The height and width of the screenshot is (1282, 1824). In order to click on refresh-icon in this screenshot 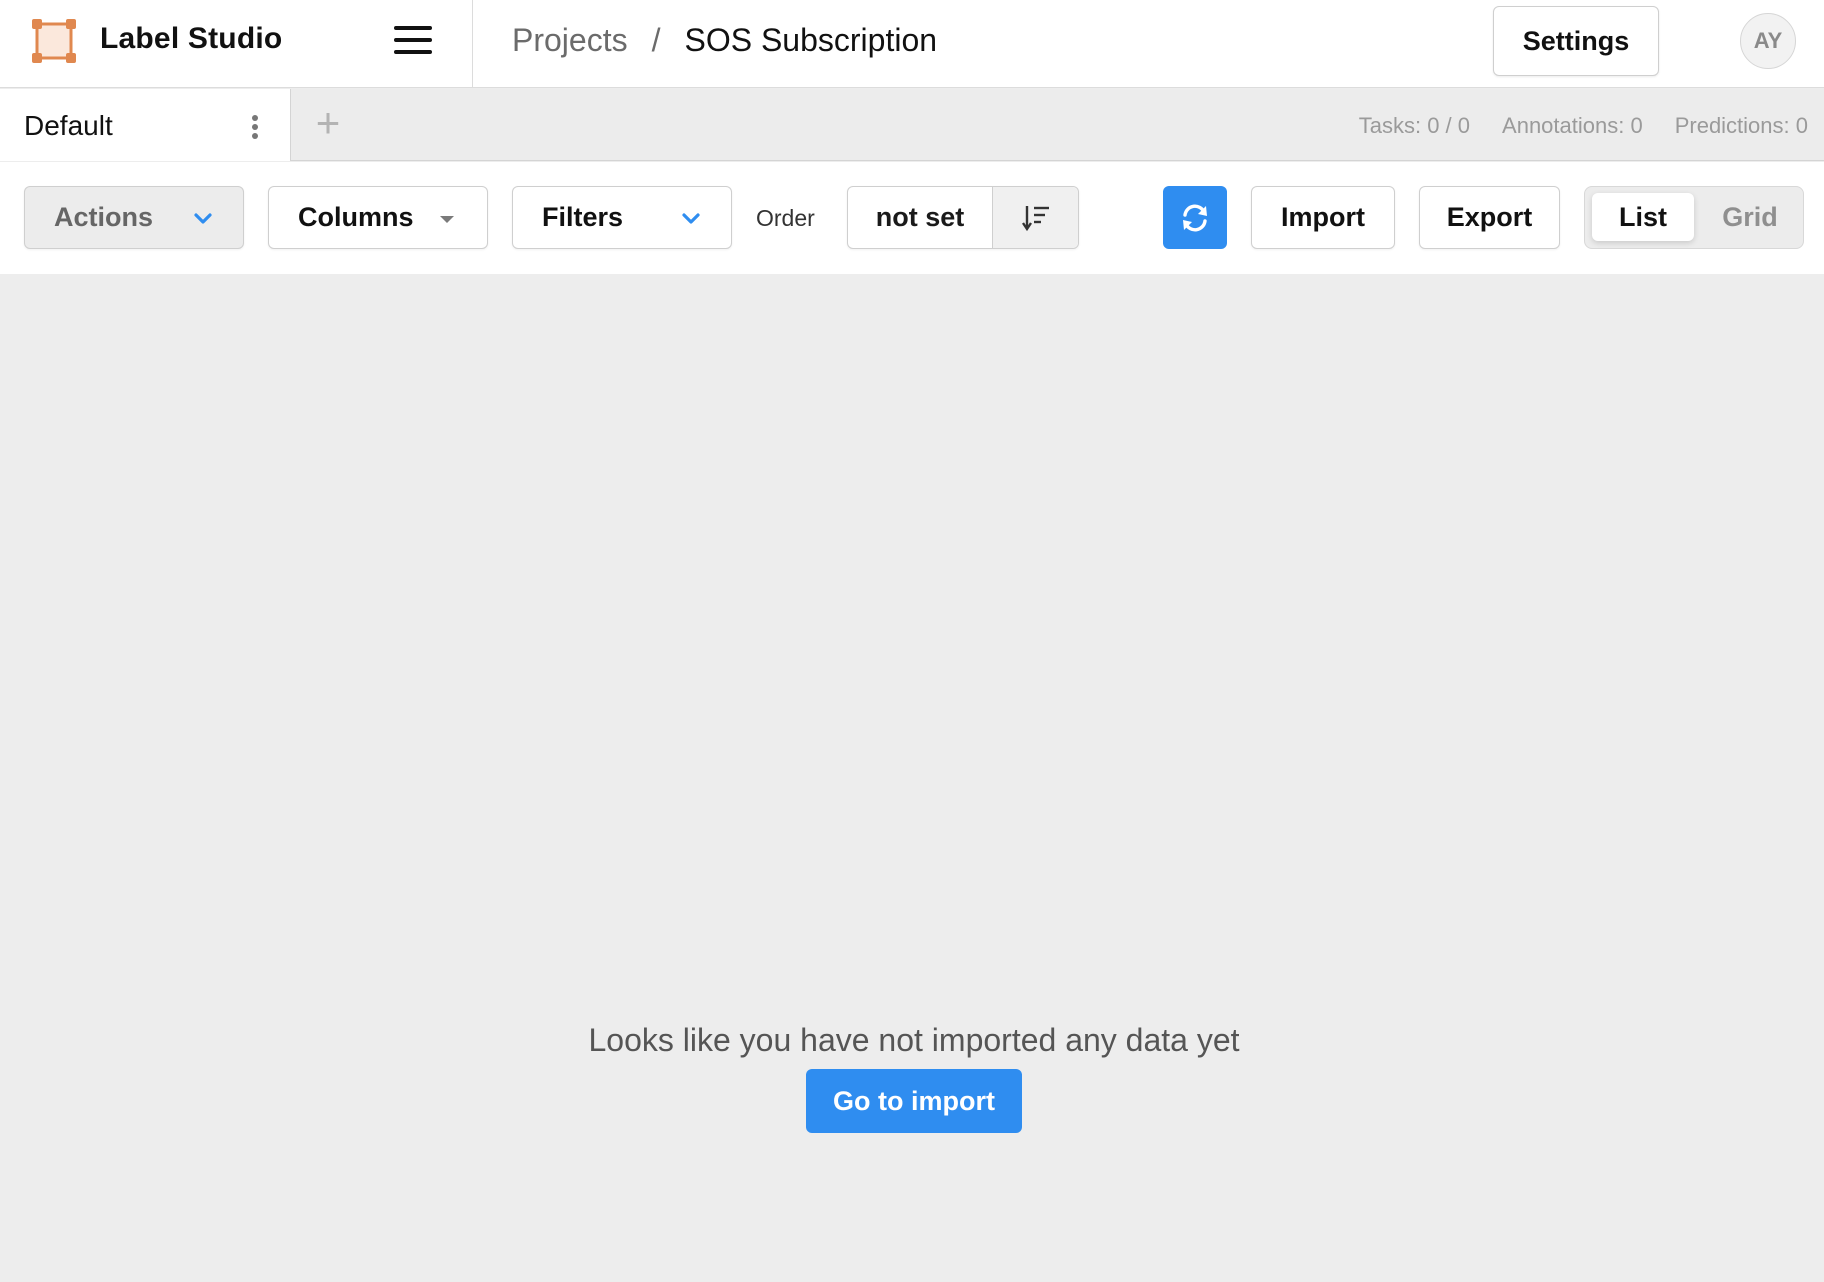, I will do `click(1195, 217)`.